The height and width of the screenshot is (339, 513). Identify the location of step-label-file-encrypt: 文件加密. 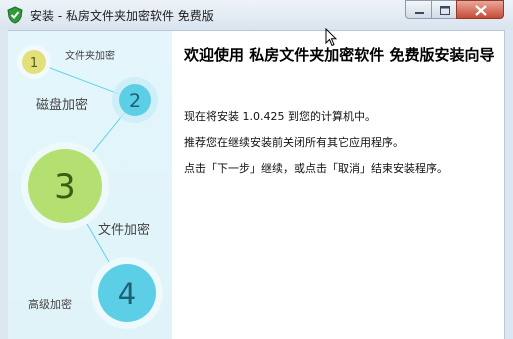
(124, 230).